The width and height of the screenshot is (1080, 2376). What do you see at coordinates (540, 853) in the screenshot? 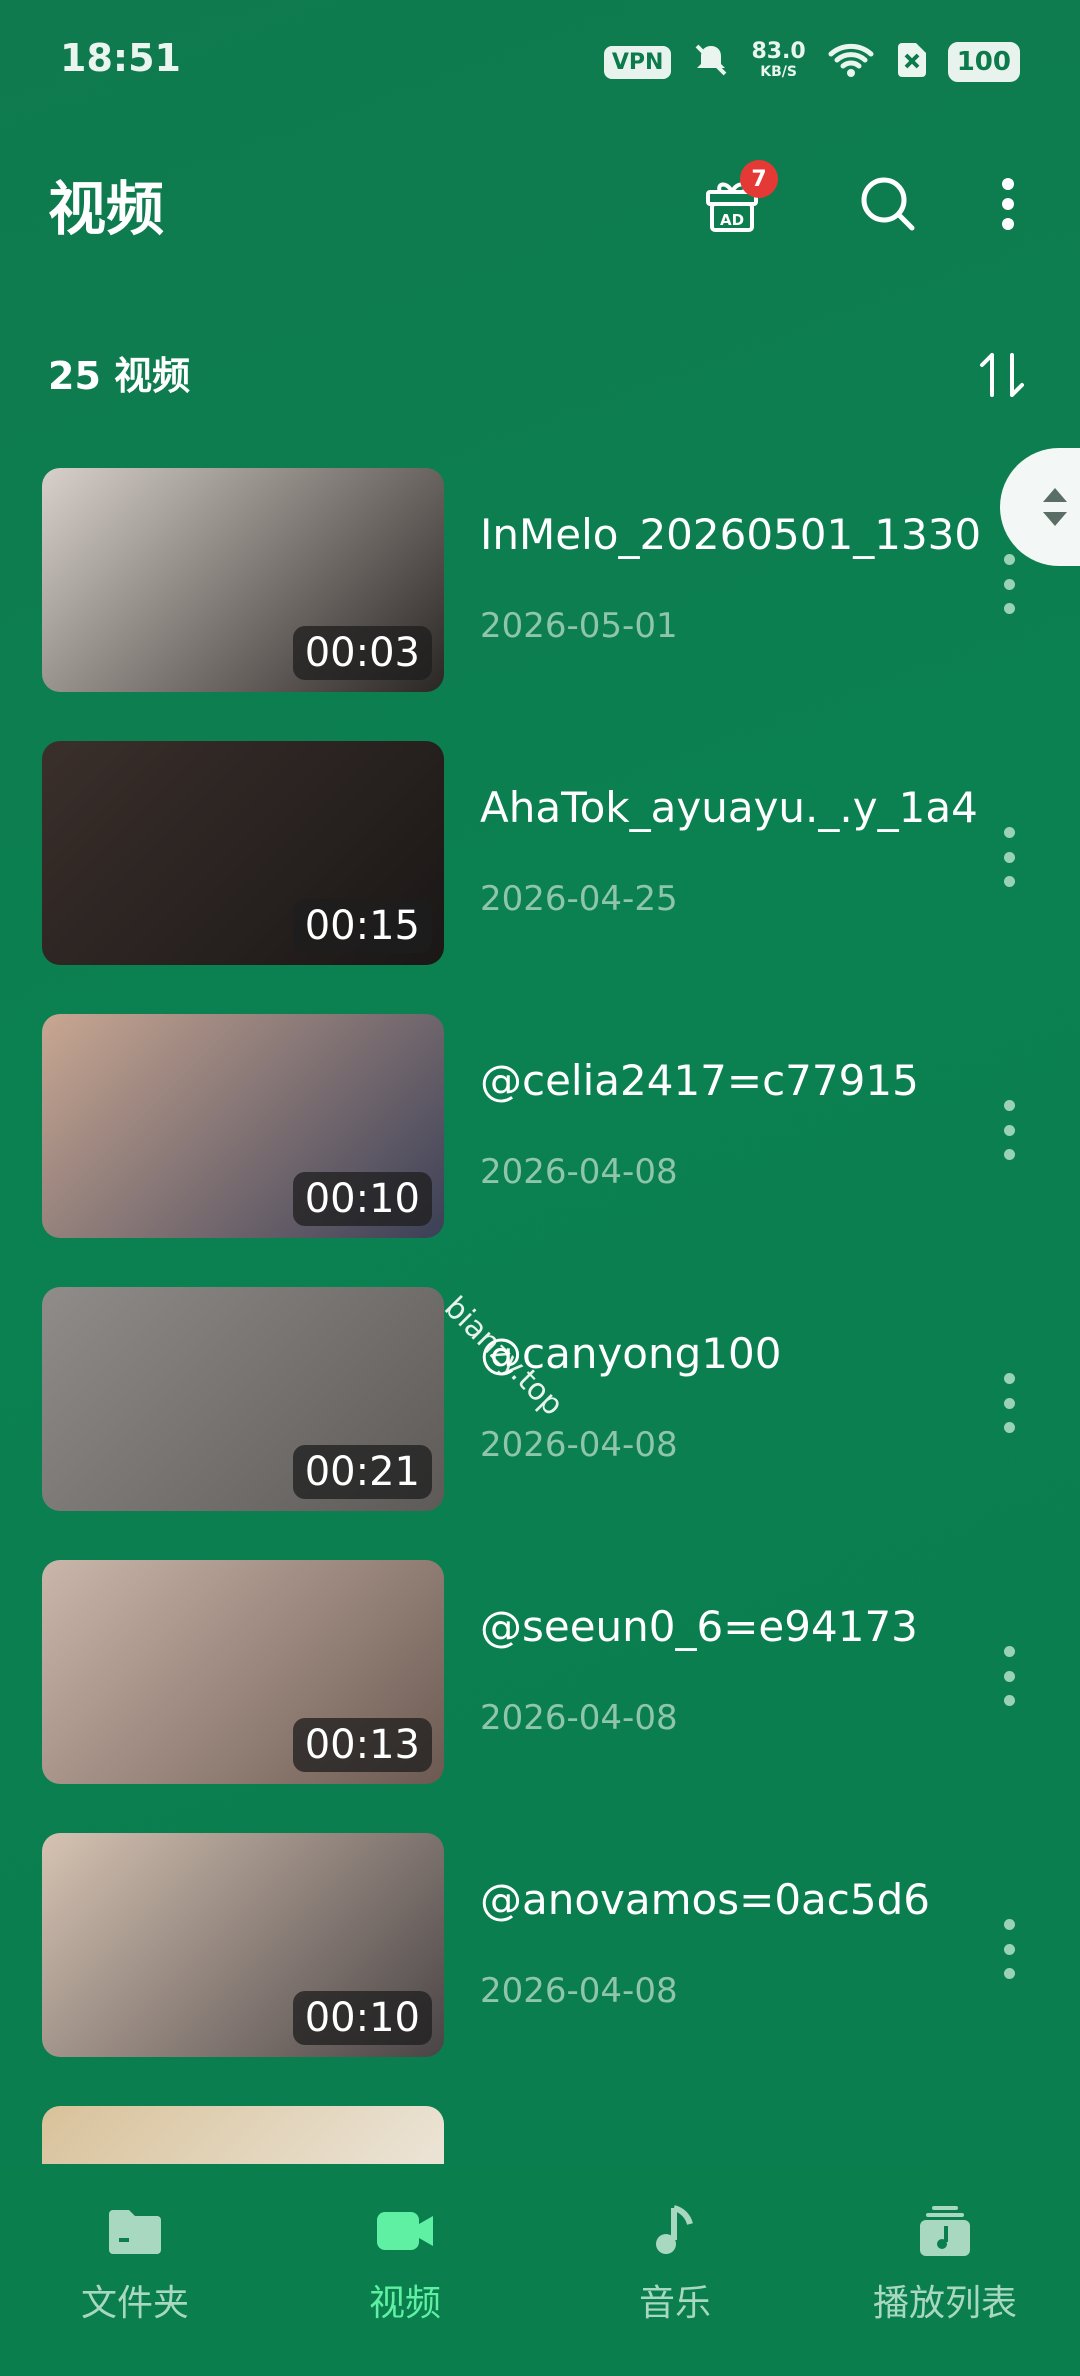
I see `video-list-item: 00:15 AhaTok_ayuayu._.y_1a4 2026-04-25` at bounding box center [540, 853].